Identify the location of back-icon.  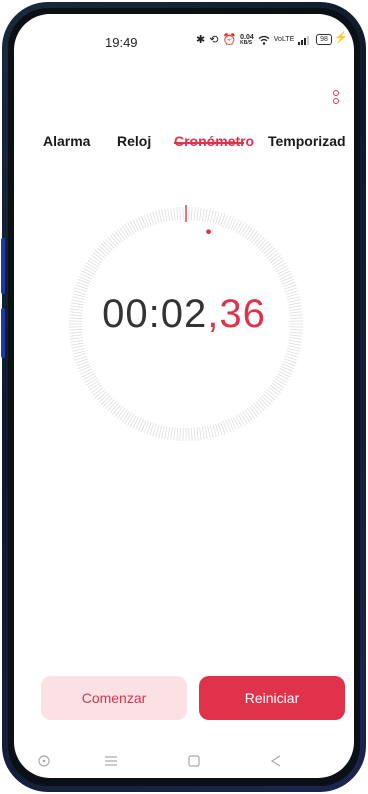
(276, 761).